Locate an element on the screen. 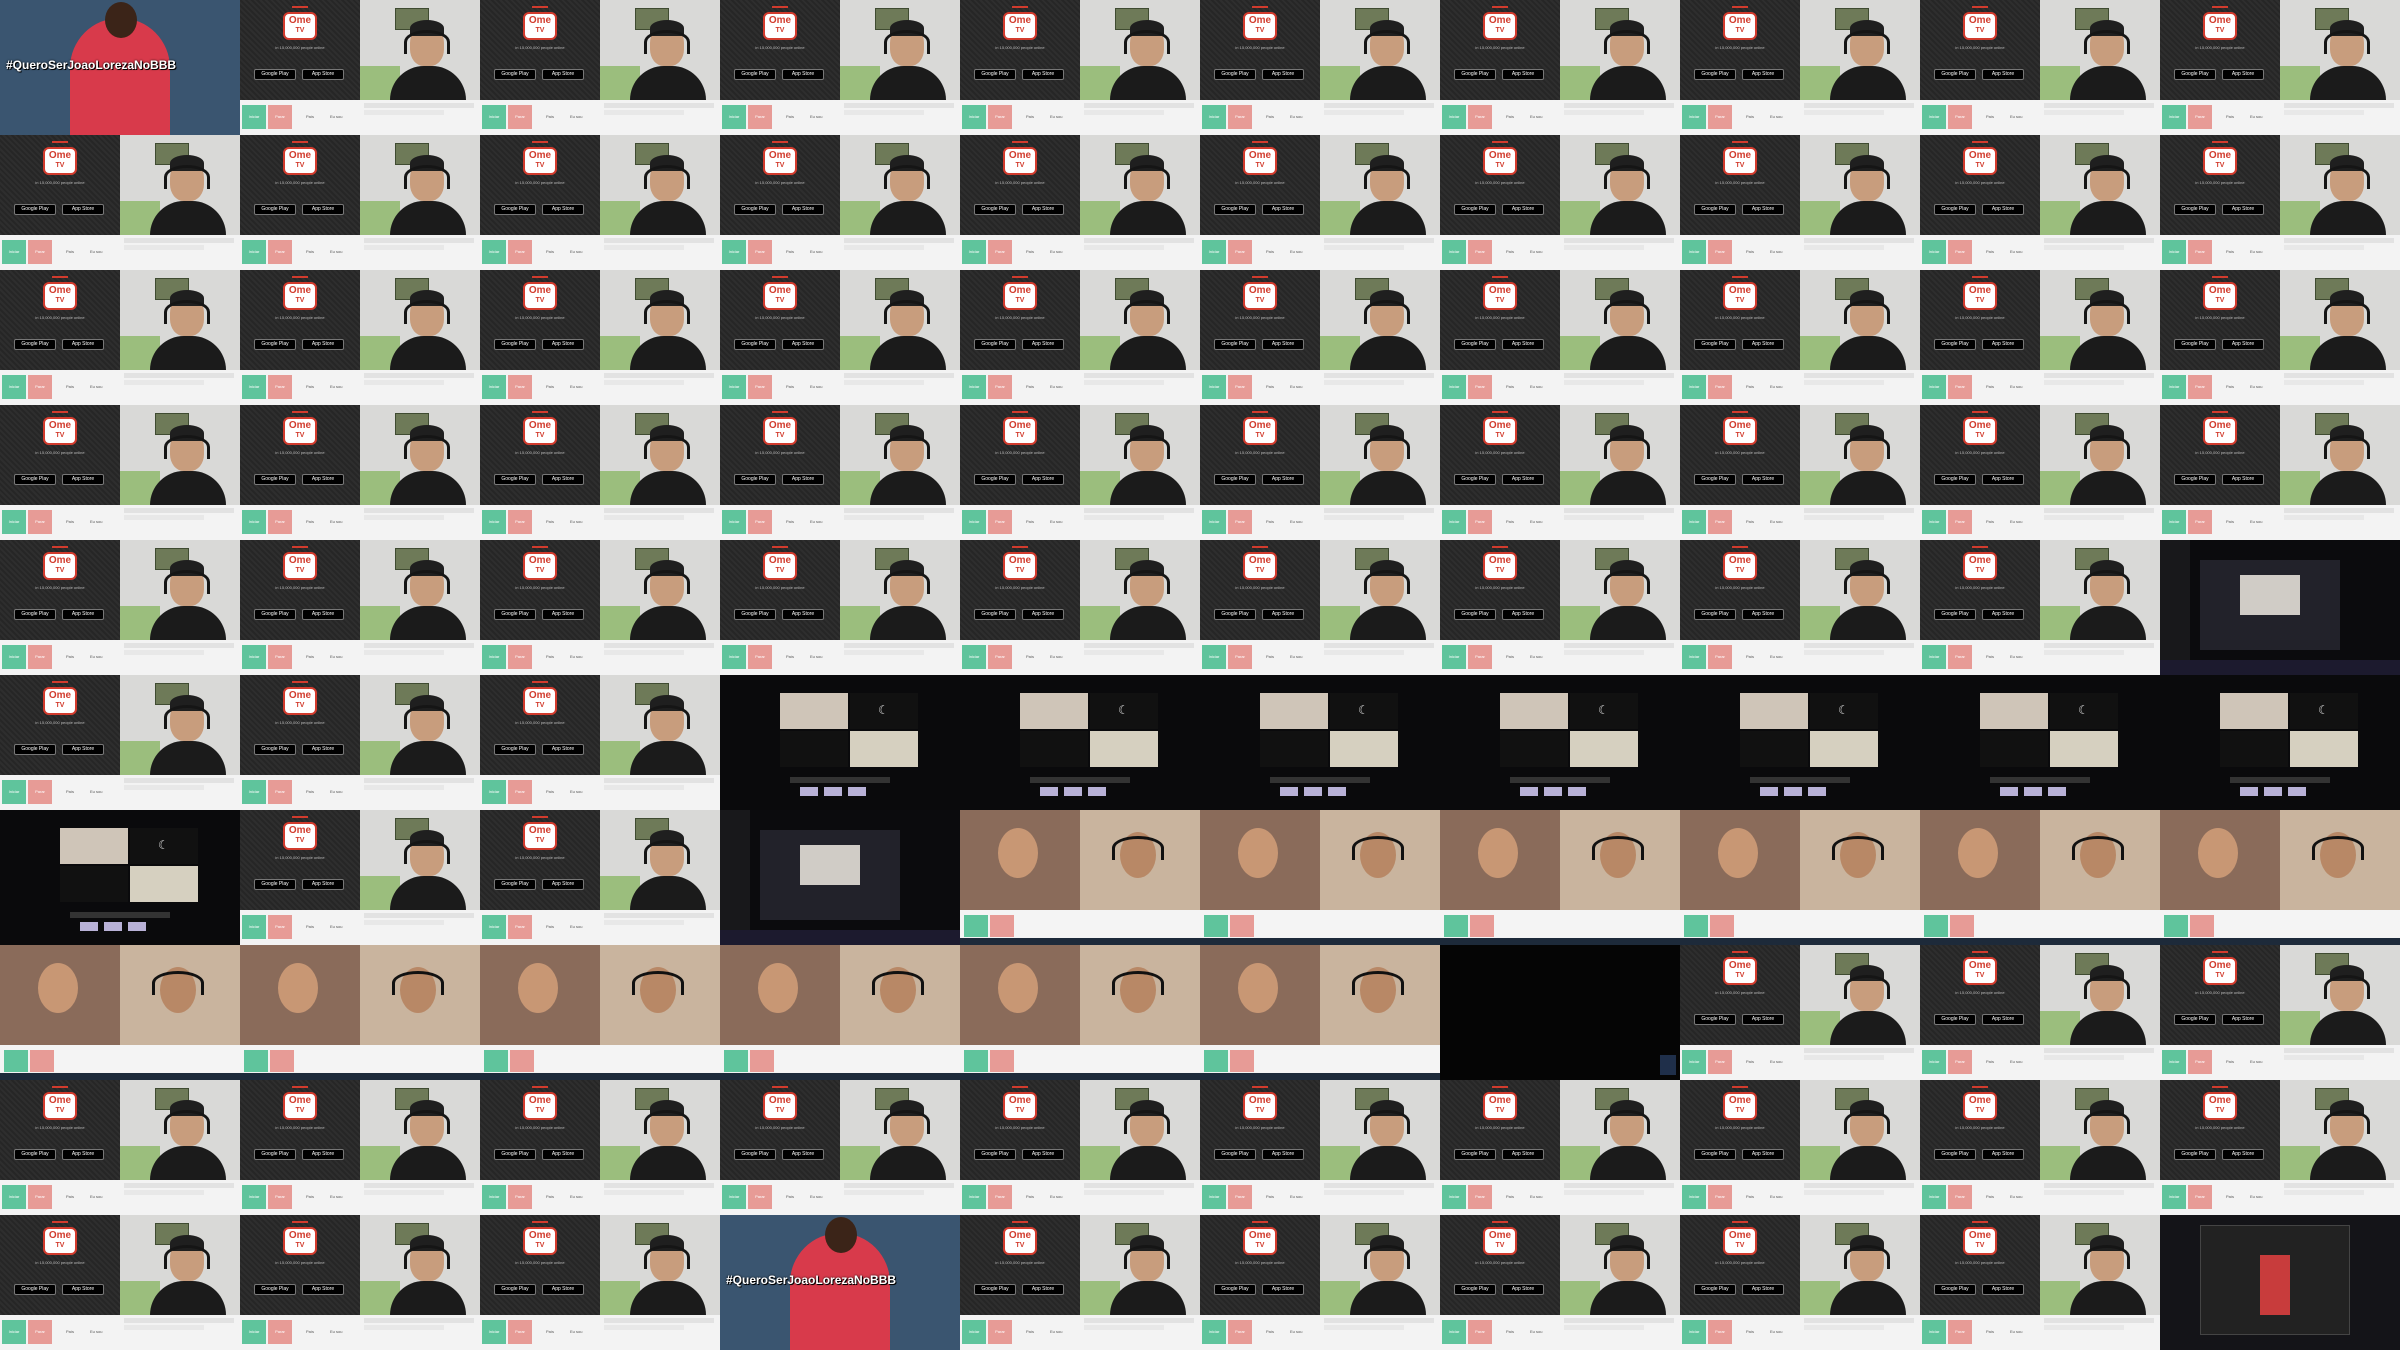 The height and width of the screenshot is (1350, 2400). stop-button is located at coordinates (1962, 926).